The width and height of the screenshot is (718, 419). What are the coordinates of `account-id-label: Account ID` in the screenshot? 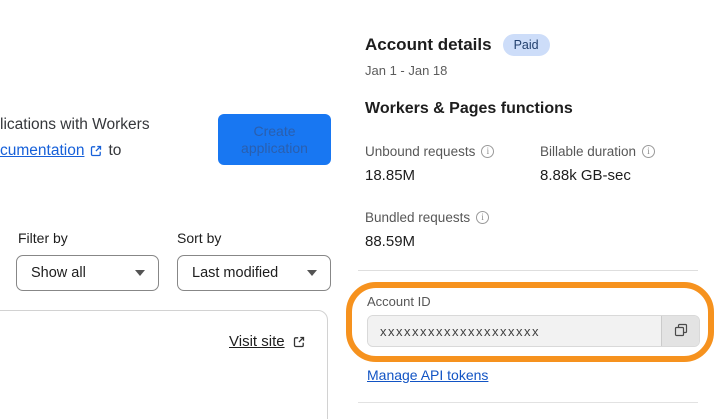 It's located at (399, 301).